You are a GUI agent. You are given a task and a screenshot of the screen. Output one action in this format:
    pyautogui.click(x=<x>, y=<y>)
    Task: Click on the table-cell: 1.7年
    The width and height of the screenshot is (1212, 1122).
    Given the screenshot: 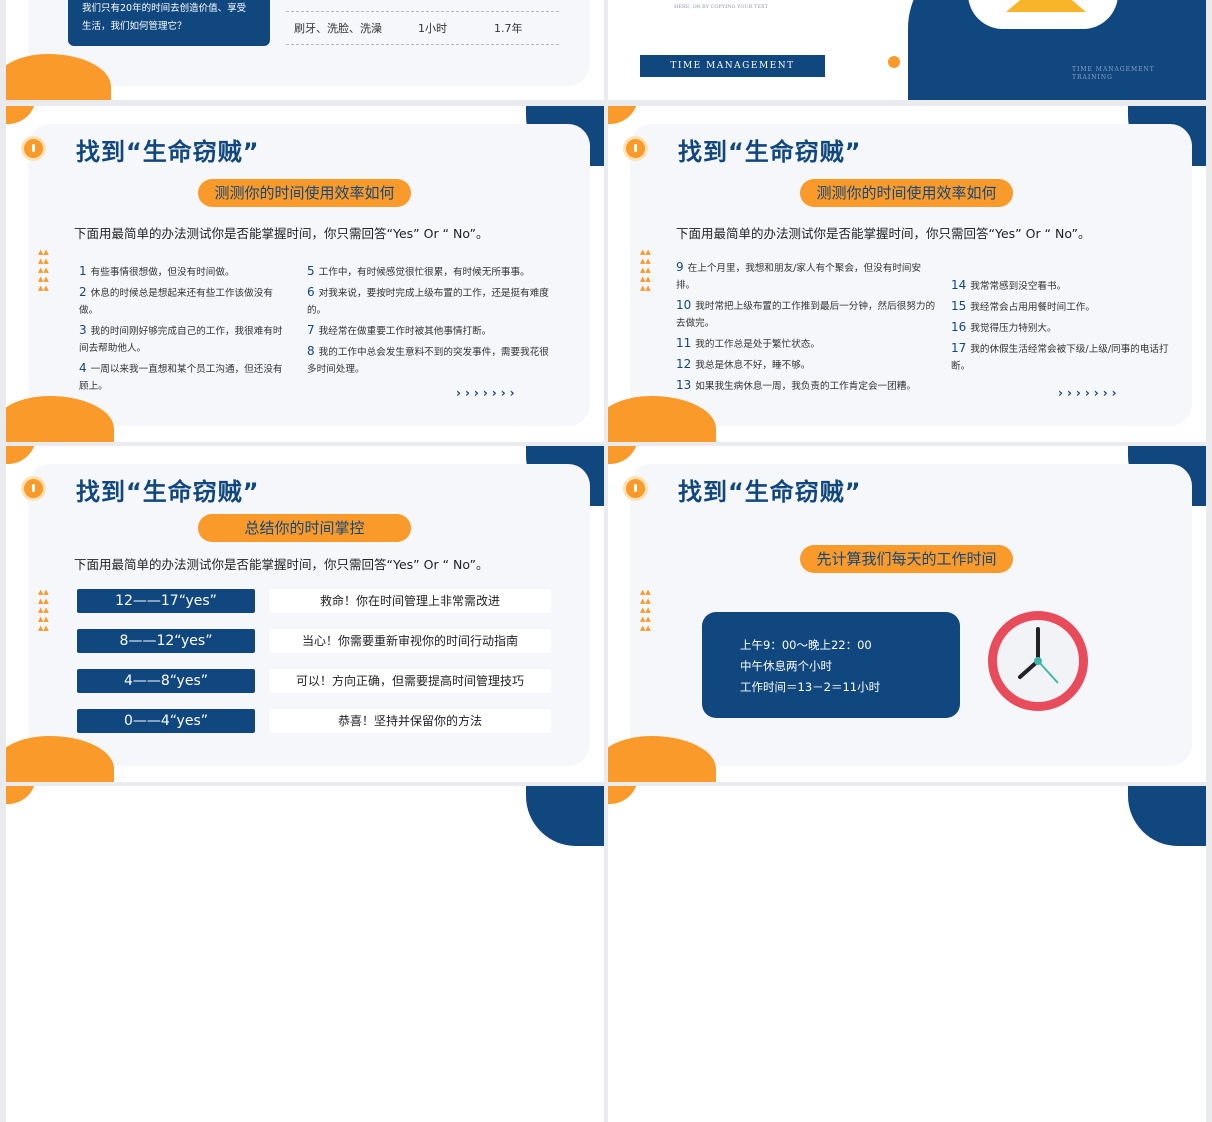 What is the action you would take?
    pyautogui.click(x=508, y=28)
    